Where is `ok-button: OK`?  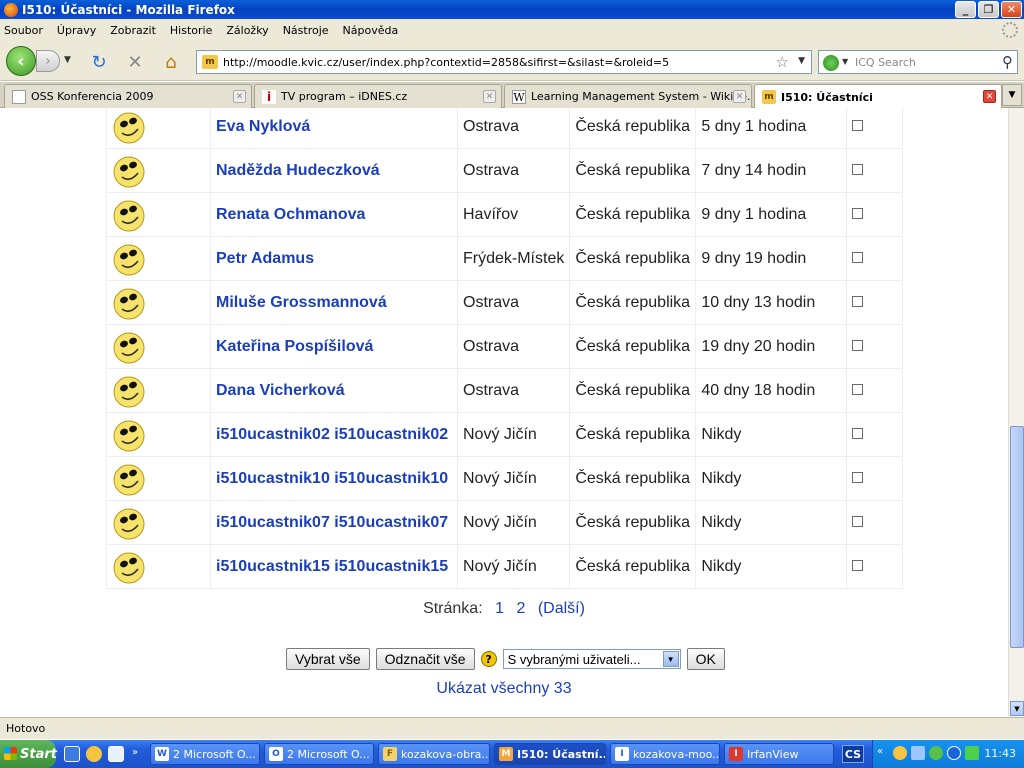
ok-button: OK is located at coordinates (705, 659).